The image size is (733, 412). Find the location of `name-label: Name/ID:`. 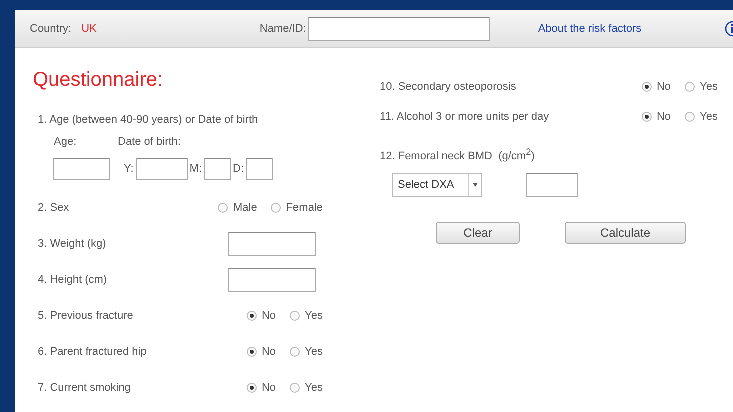

name-label: Name/ID: is located at coordinates (283, 28).